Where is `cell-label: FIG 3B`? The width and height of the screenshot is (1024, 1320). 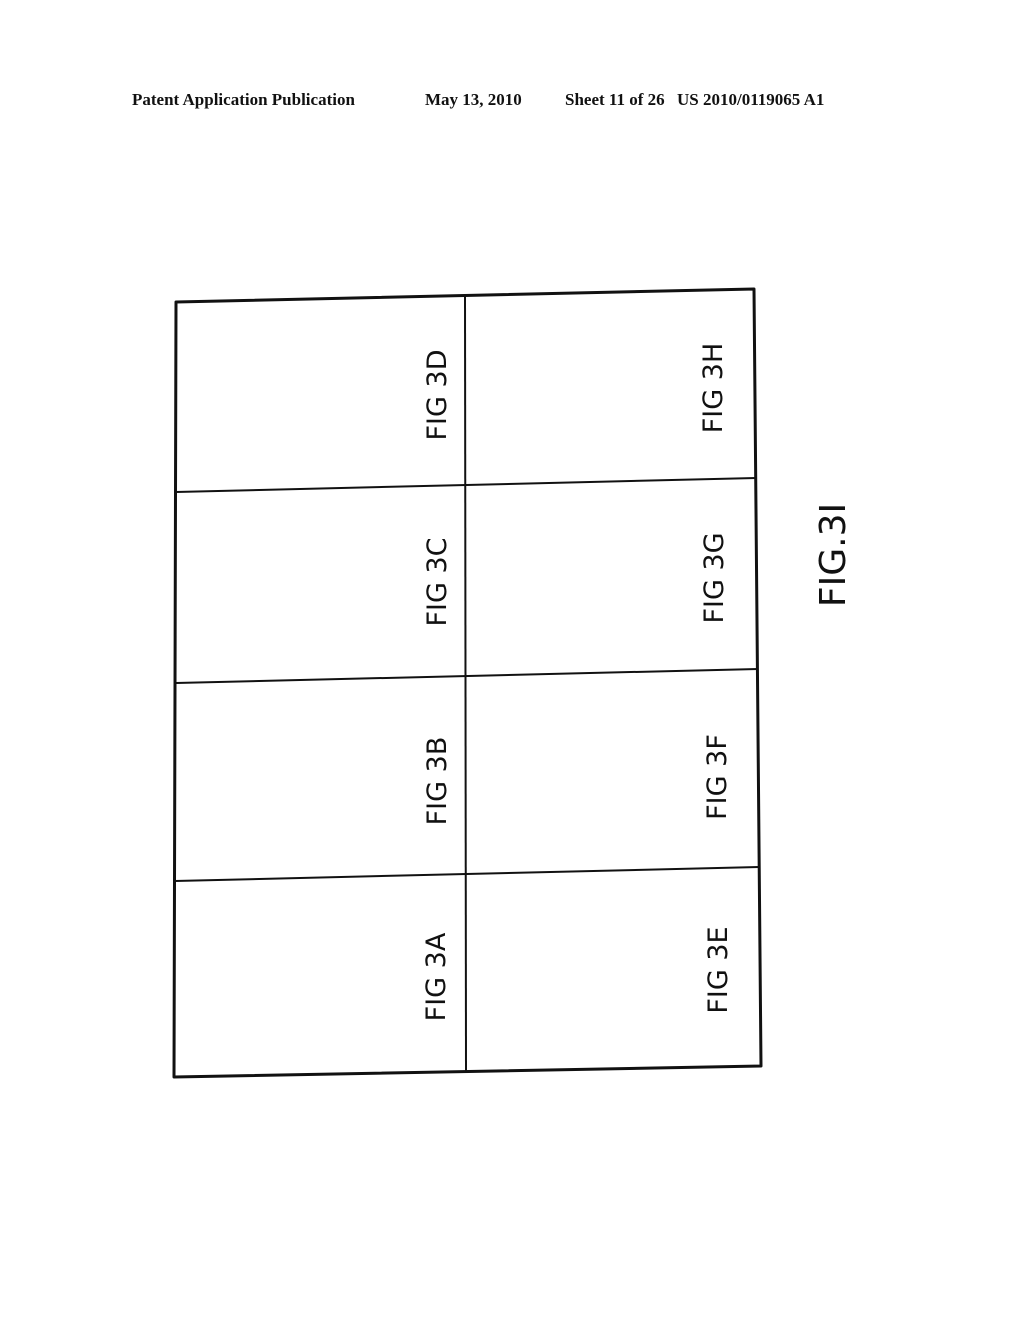 cell-label: FIG 3B is located at coordinates (437, 781).